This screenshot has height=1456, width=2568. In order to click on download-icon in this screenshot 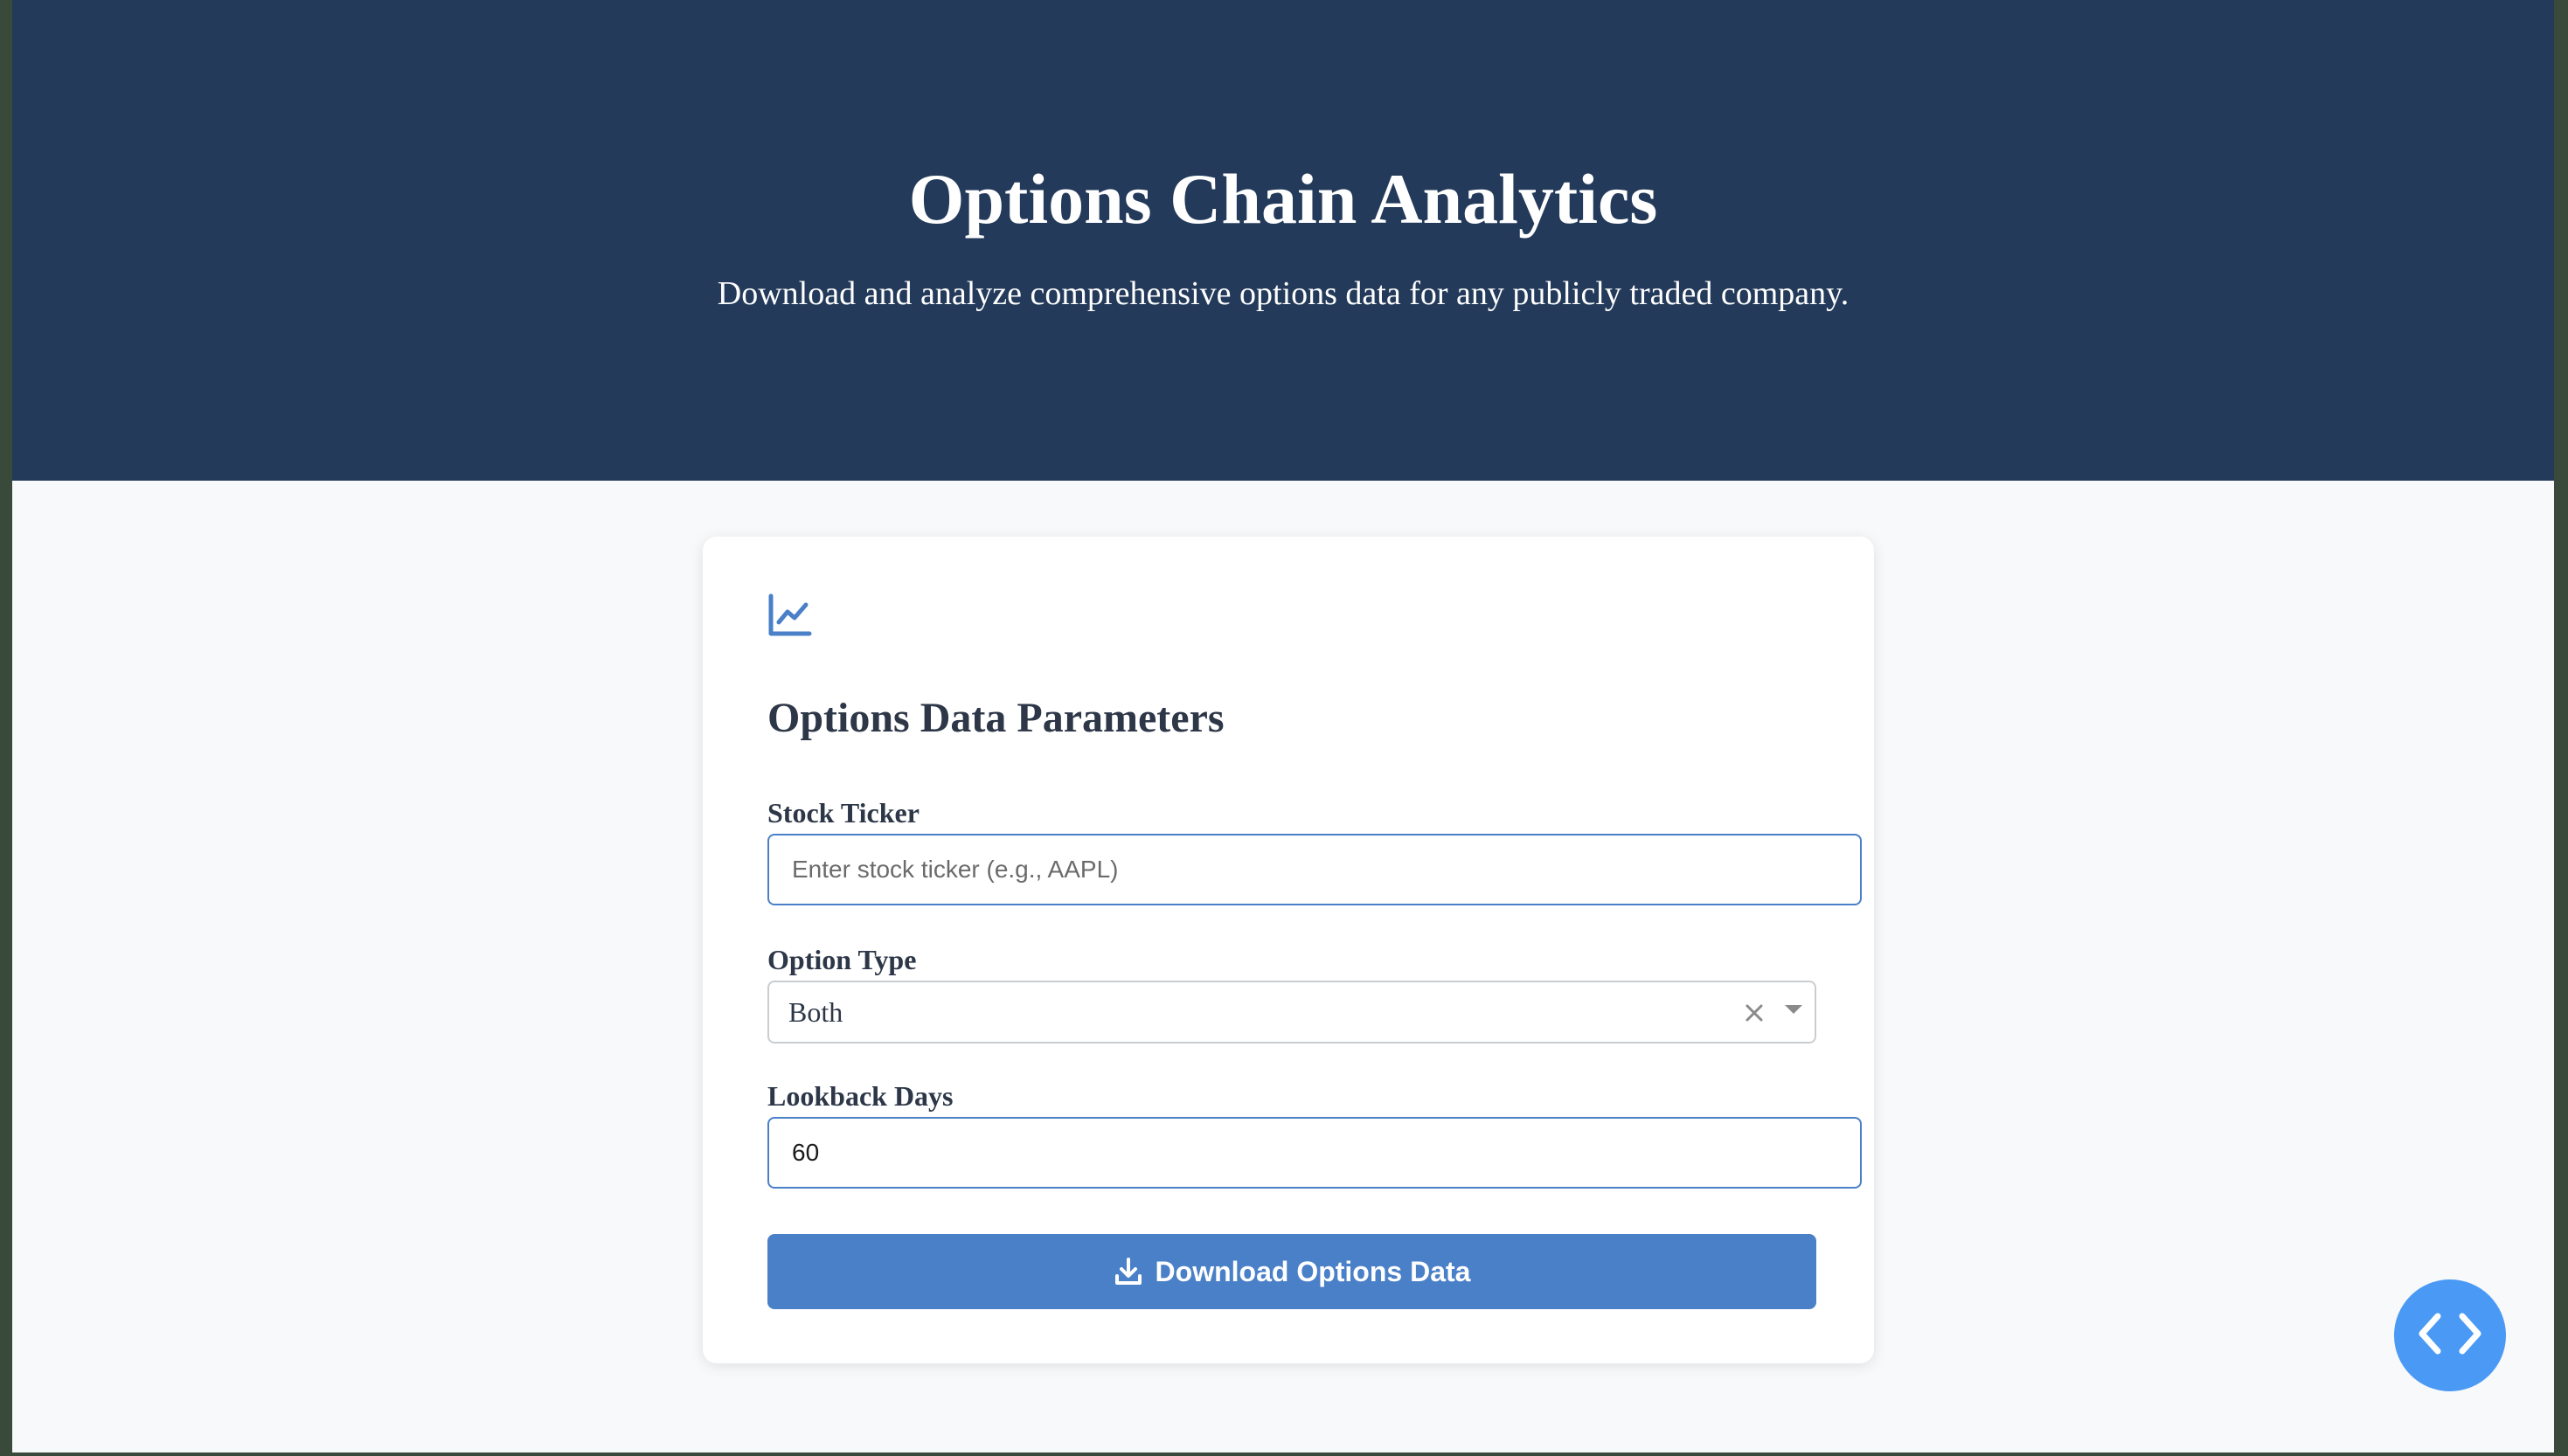, I will do `click(1128, 1271)`.